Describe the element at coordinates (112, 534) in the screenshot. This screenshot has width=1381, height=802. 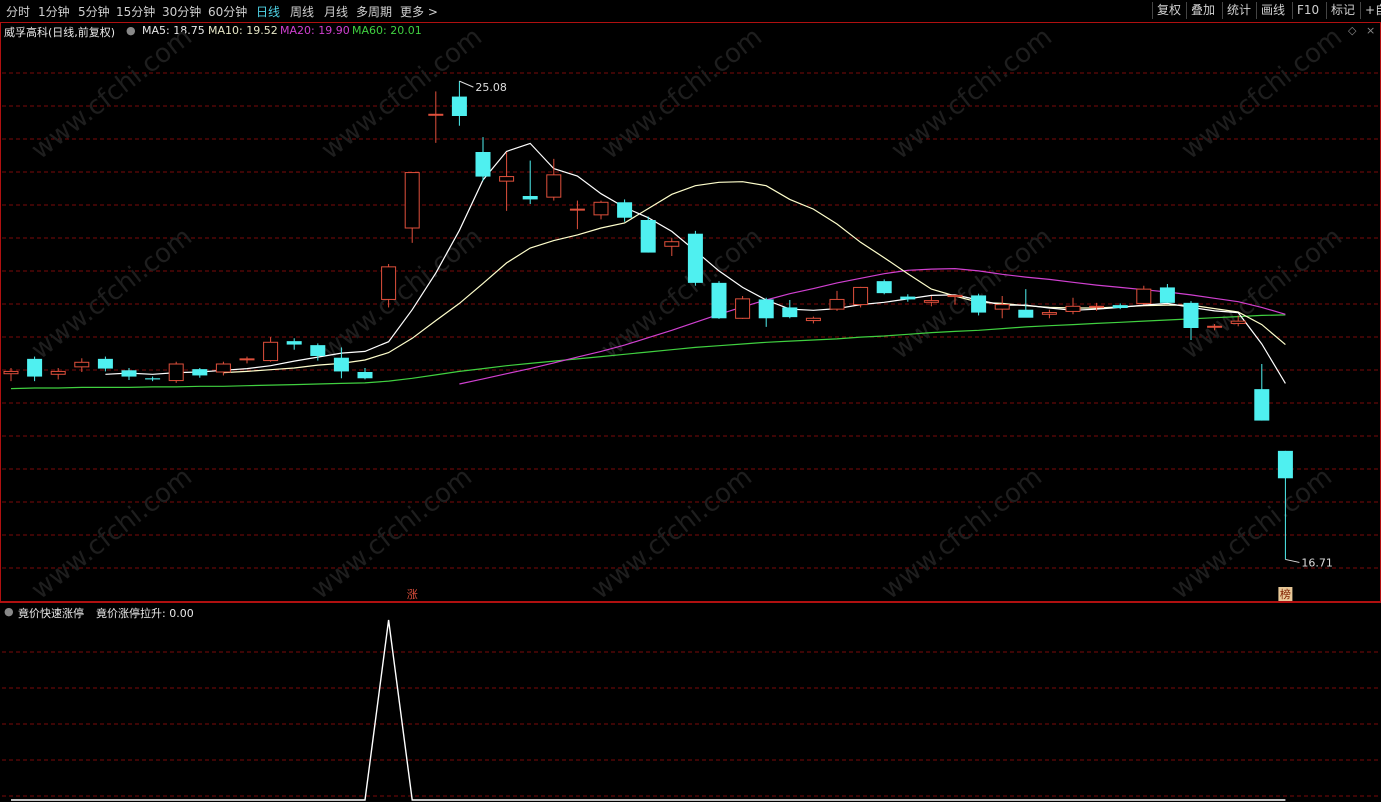
I see `watermark-14: www.cfchi.com` at that location.